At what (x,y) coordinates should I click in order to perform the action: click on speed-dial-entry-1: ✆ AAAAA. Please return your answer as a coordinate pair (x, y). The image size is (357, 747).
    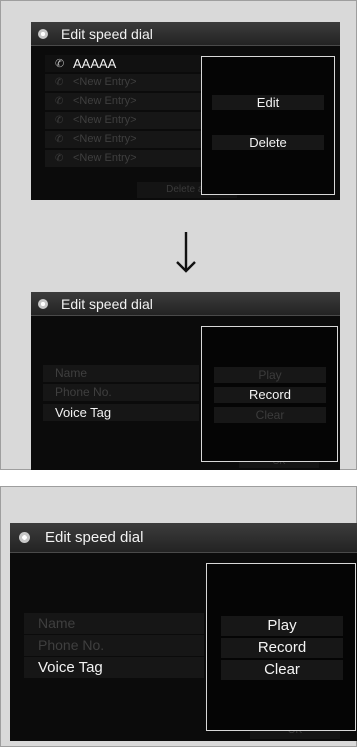
    Looking at the image, I should click on (123, 63).